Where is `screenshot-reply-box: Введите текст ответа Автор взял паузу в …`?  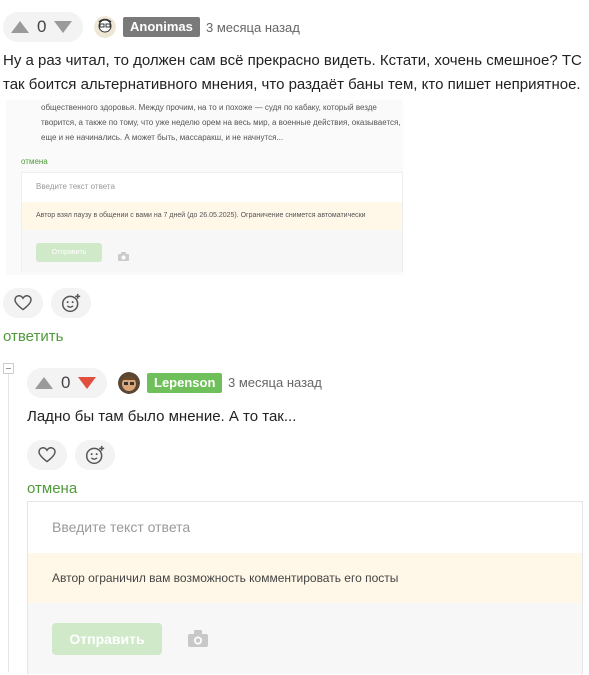
screenshot-reply-box: Введите текст ответа Автор взял паузу в … is located at coordinates (212, 222).